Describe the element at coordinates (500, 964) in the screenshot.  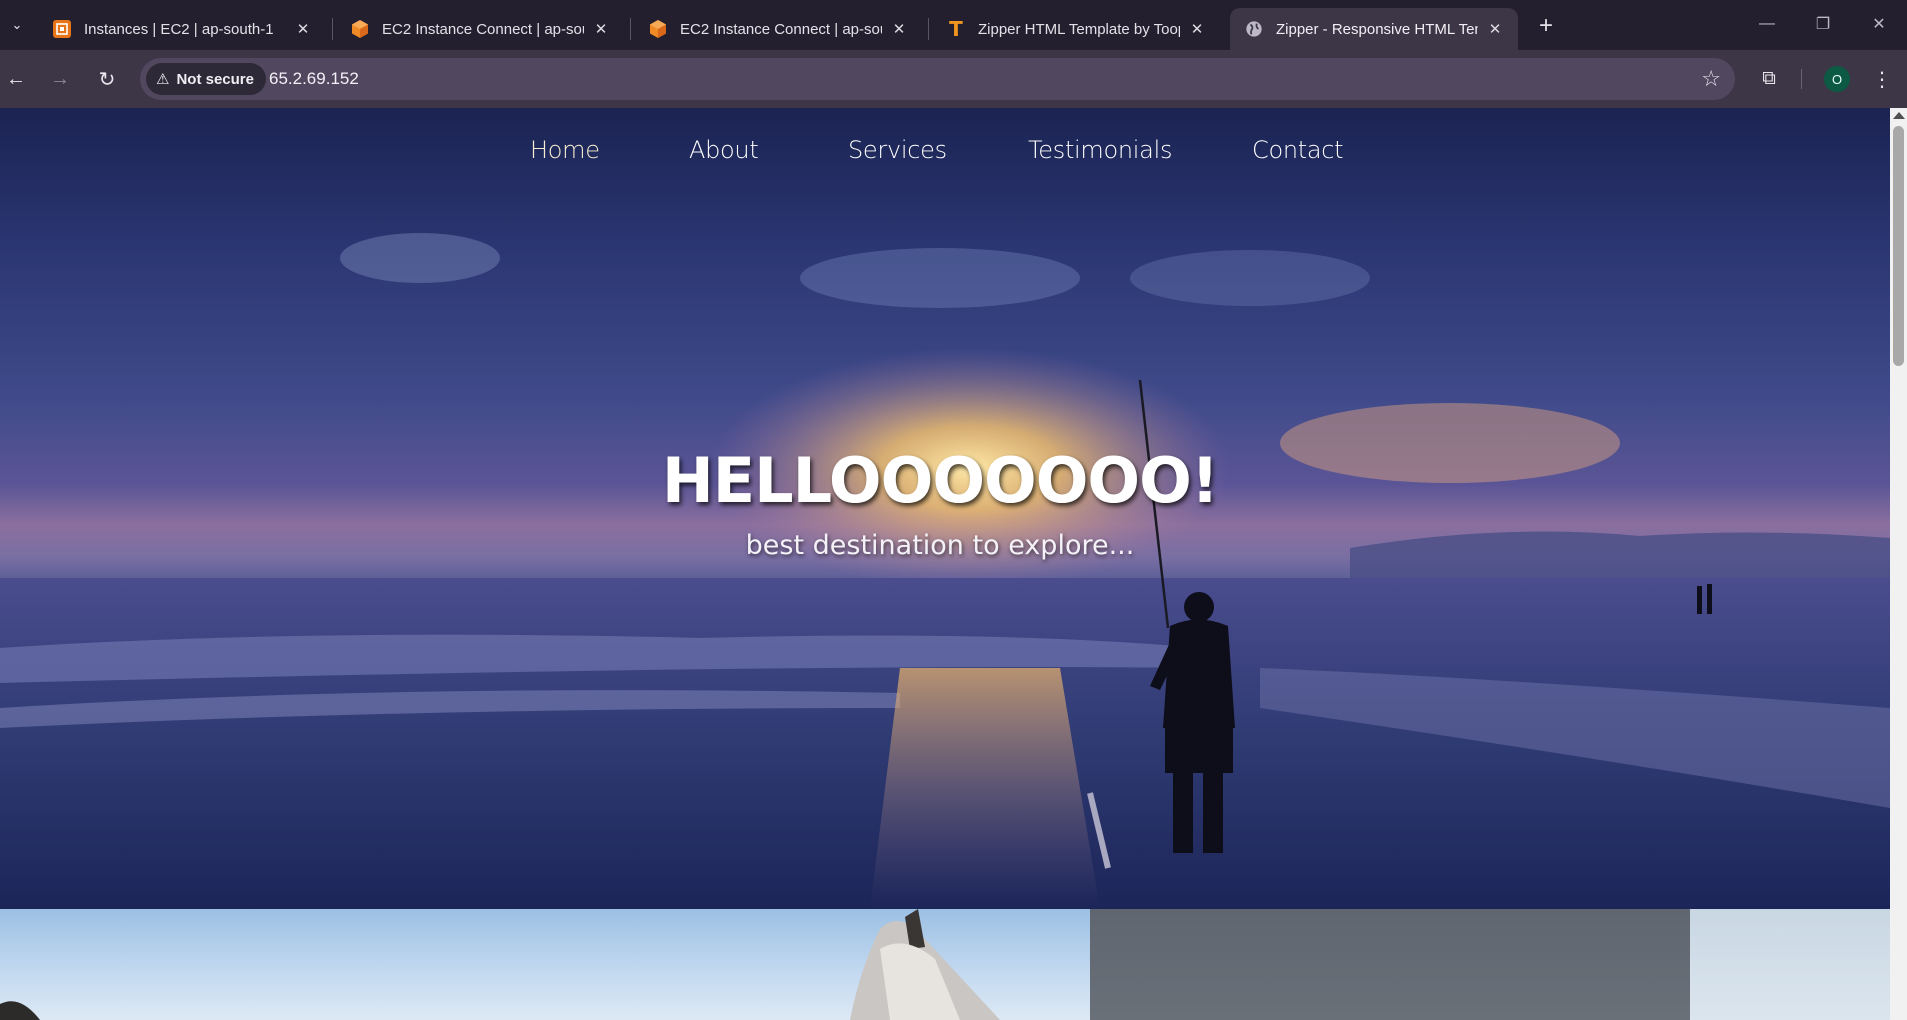
I see `horse-image` at that location.